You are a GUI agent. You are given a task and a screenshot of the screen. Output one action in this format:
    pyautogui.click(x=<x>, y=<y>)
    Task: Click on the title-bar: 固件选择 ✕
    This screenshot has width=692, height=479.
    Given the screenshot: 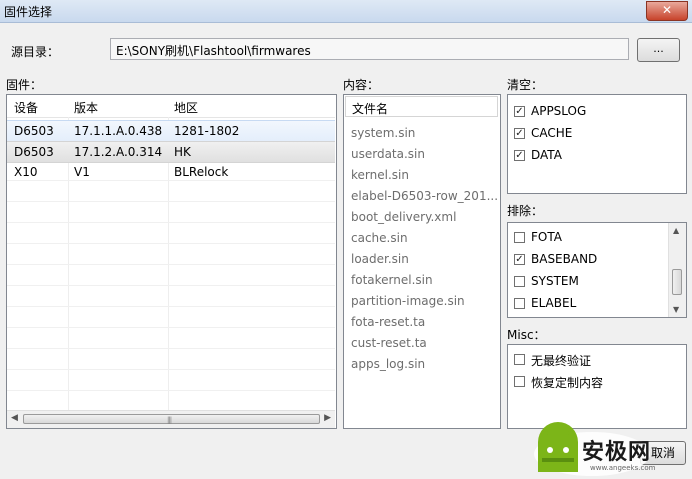 What is the action you would take?
    pyautogui.click(x=346, y=11)
    